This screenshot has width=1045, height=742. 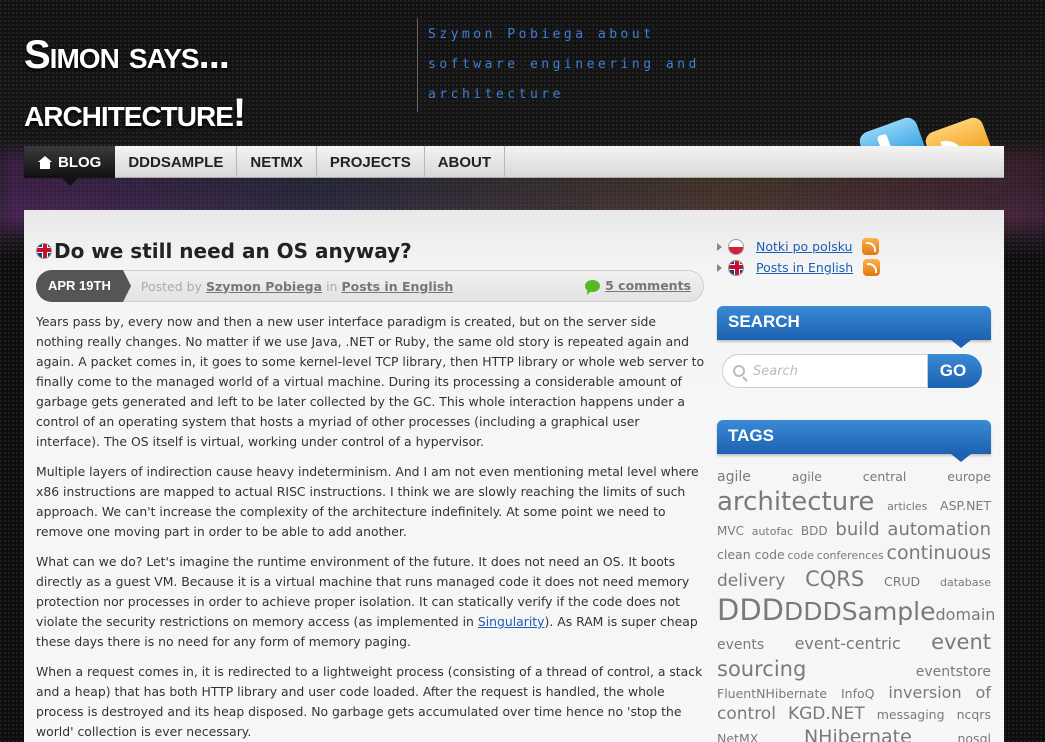 What do you see at coordinates (801, 555) in the screenshot?
I see `tag-link: code` at bounding box center [801, 555].